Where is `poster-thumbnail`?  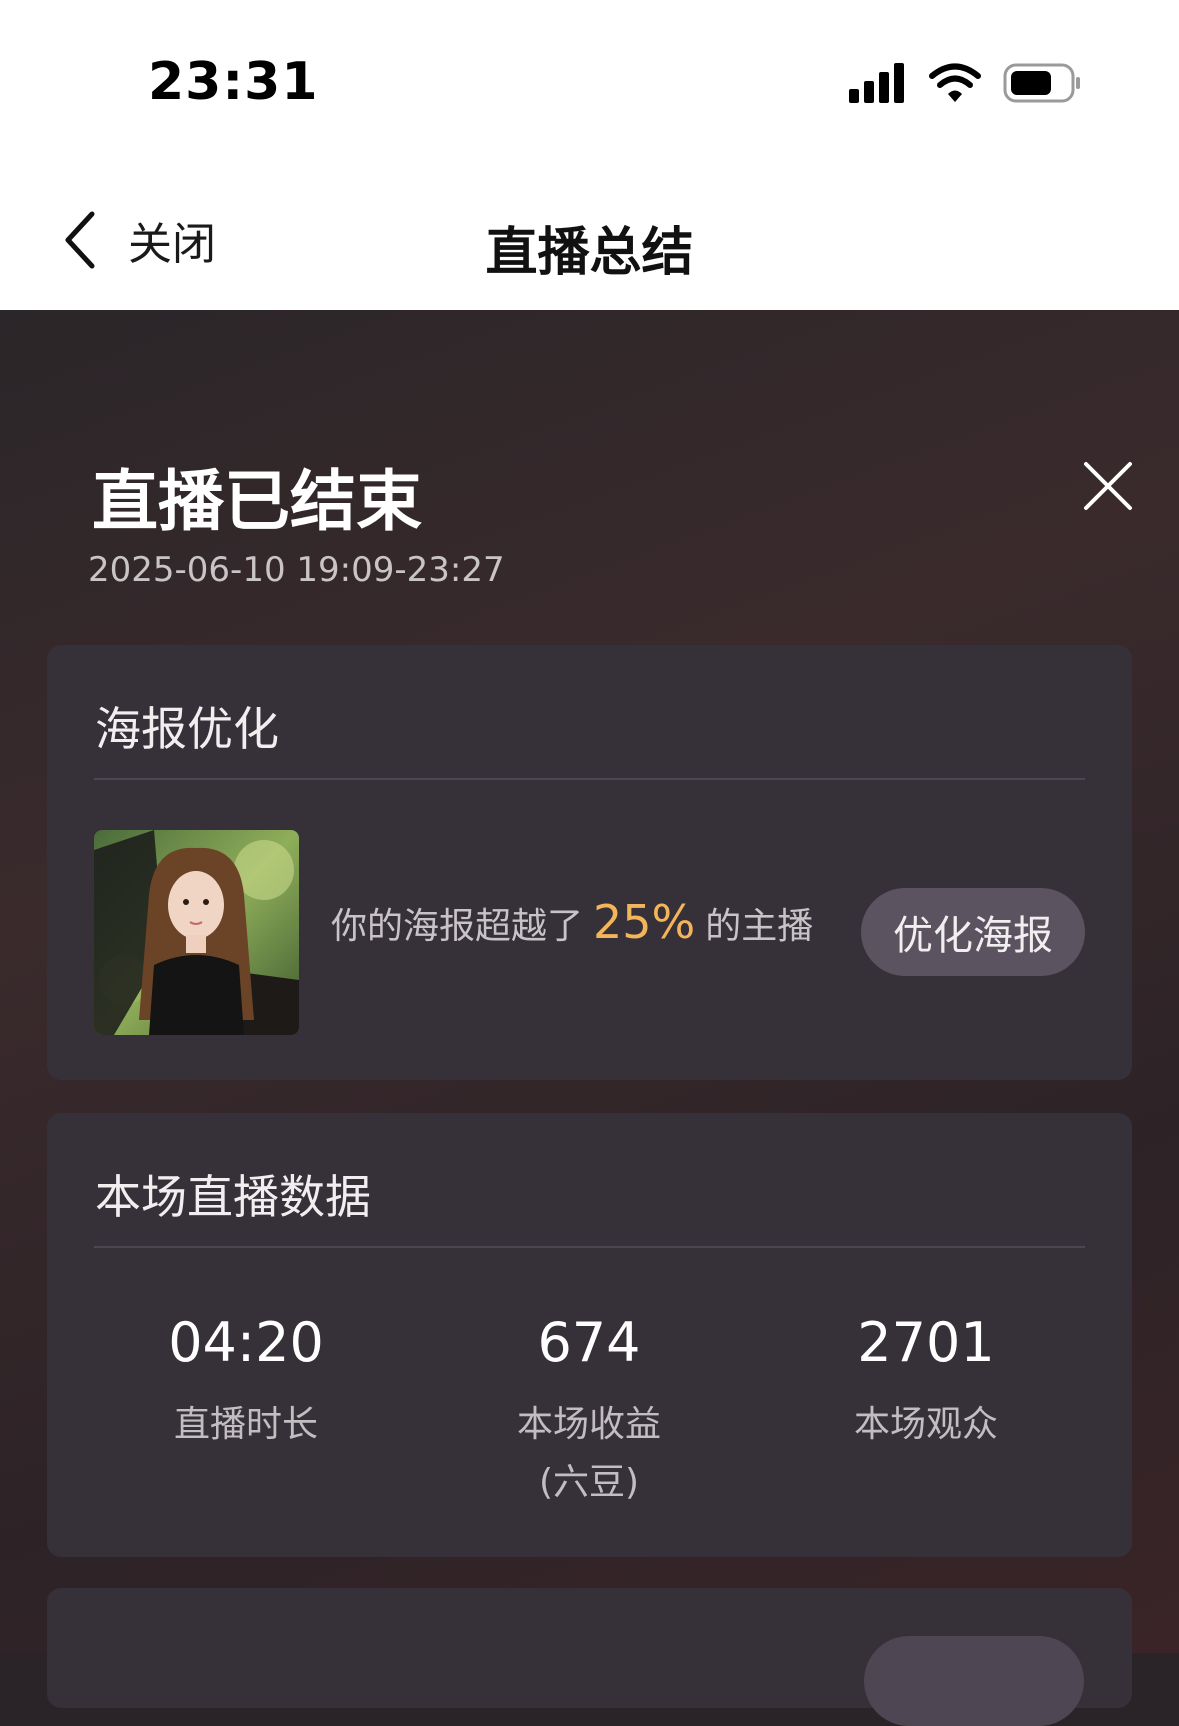 poster-thumbnail is located at coordinates (196, 932).